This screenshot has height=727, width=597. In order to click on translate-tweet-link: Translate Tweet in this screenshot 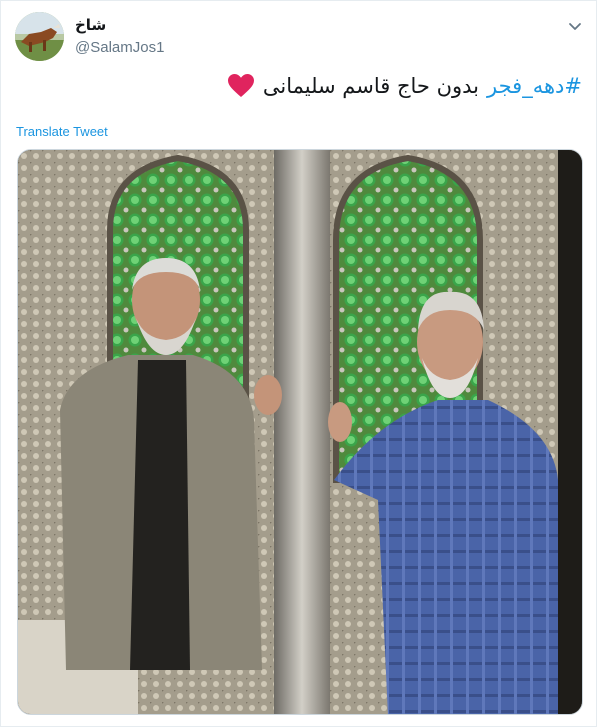, I will do `click(62, 131)`.